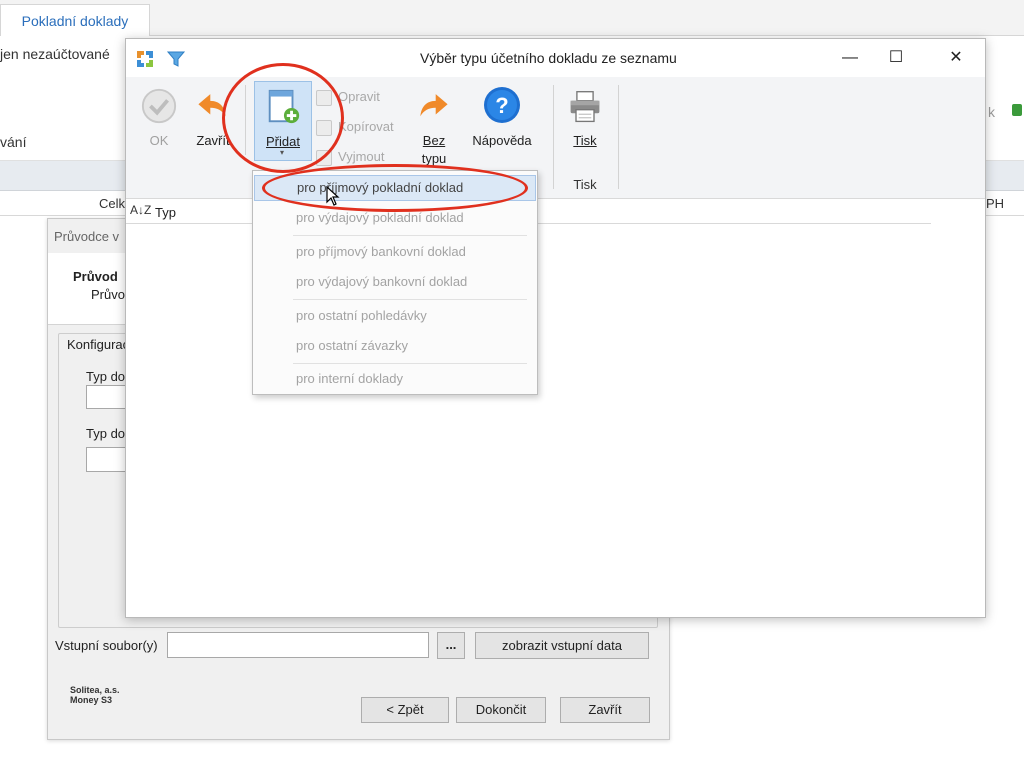  What do you see at coordinates (324, 158) in the screenshot?
I see `cut-icon` at bounding box center [324, 158].